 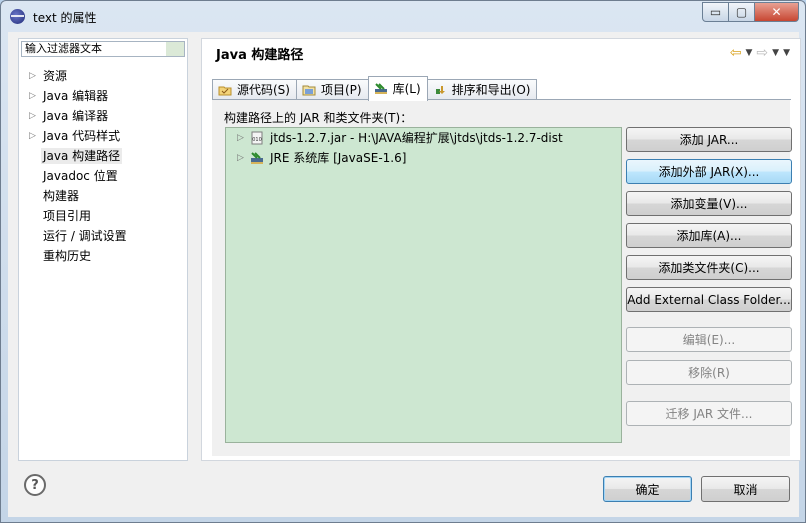 What do you see at coordinates (260, 55) in the screenshot?
I see `page-title: Java 构建路径` at bounding box center [260, 55].